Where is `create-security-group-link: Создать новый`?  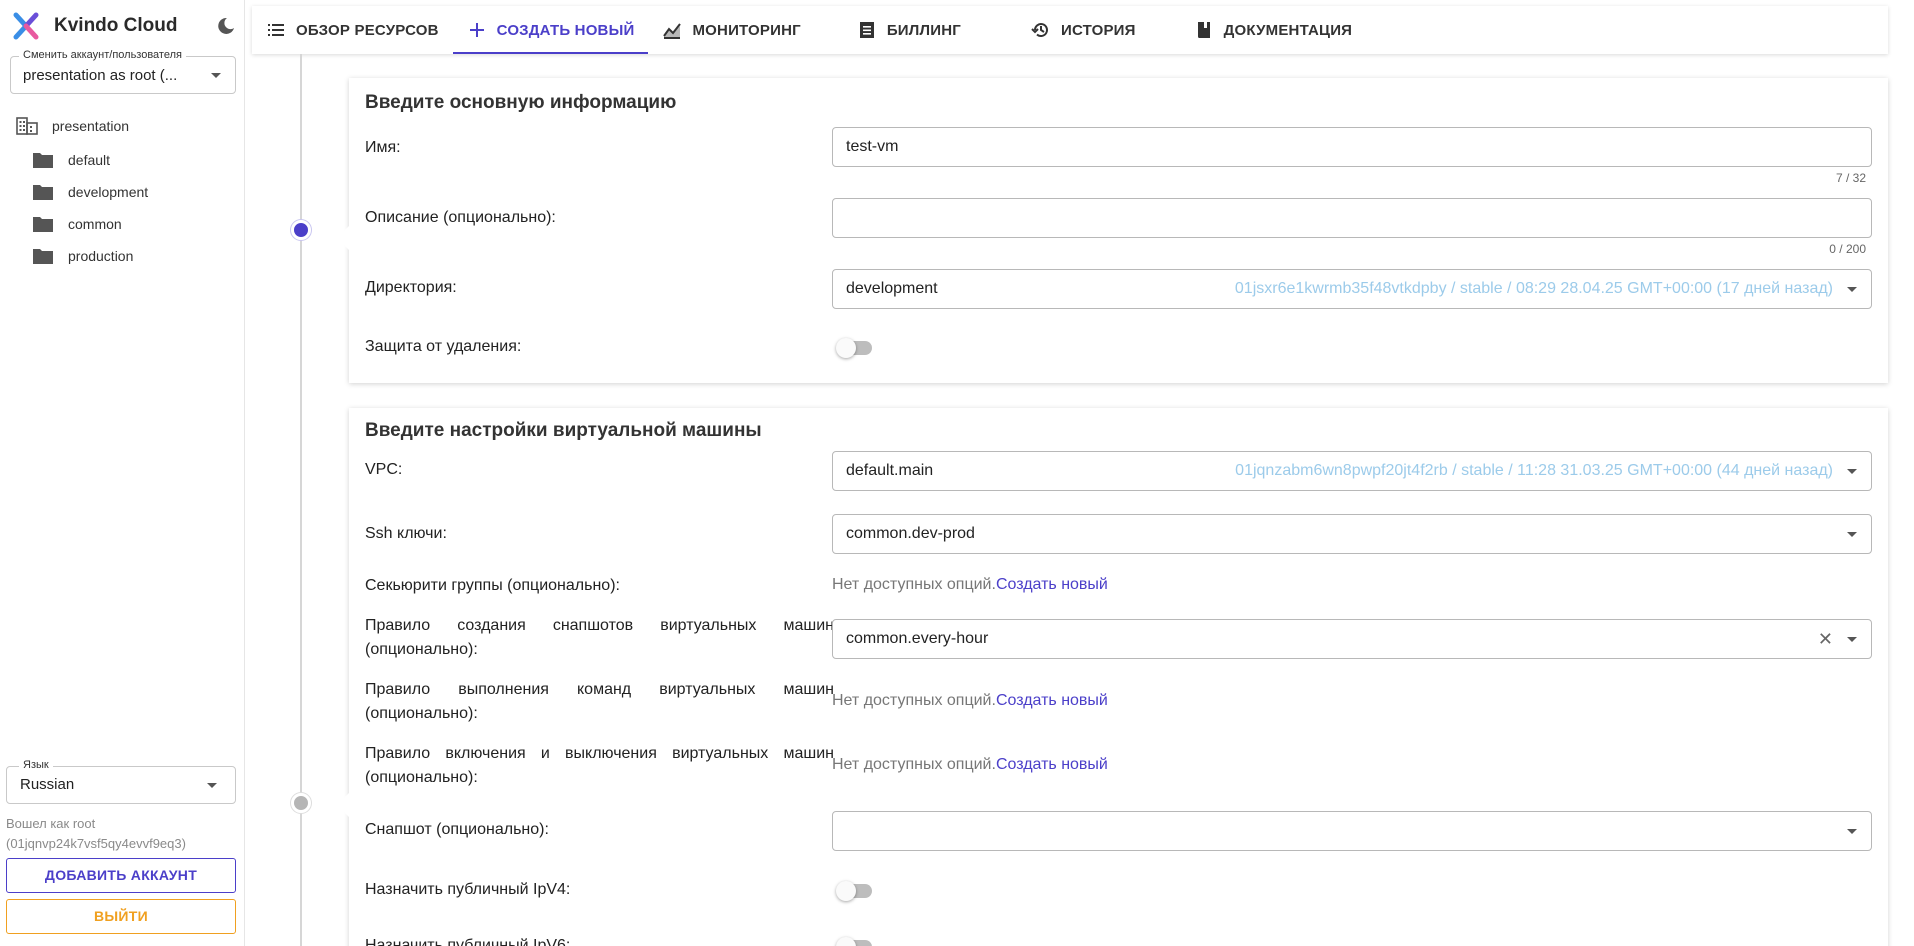
create-security-group-link: Создать новый is located at coordinates (1052, 584).